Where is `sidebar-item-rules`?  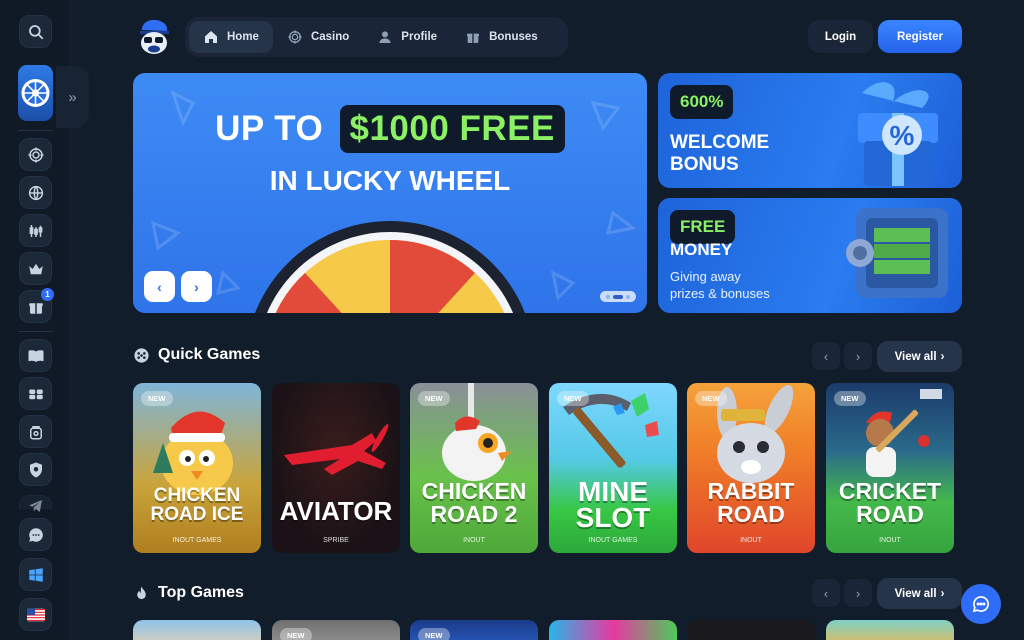
sidebar-item-rules is located at coordinates (35, 355).